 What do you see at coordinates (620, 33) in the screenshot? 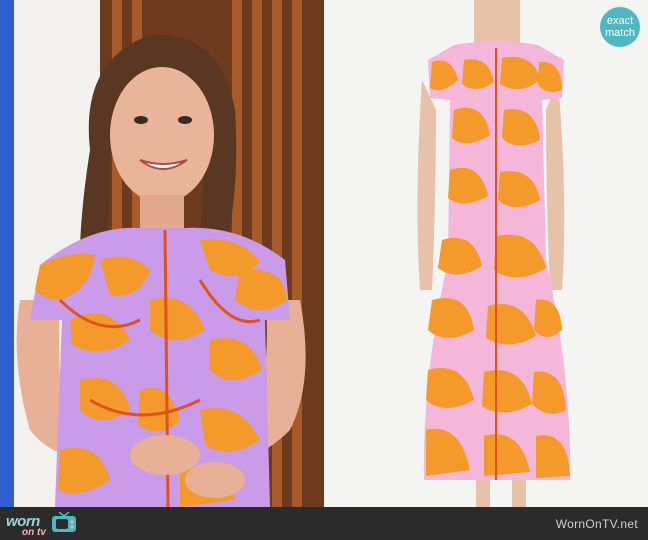
I see `badge-line2: match` at bounding box center [620, 33].